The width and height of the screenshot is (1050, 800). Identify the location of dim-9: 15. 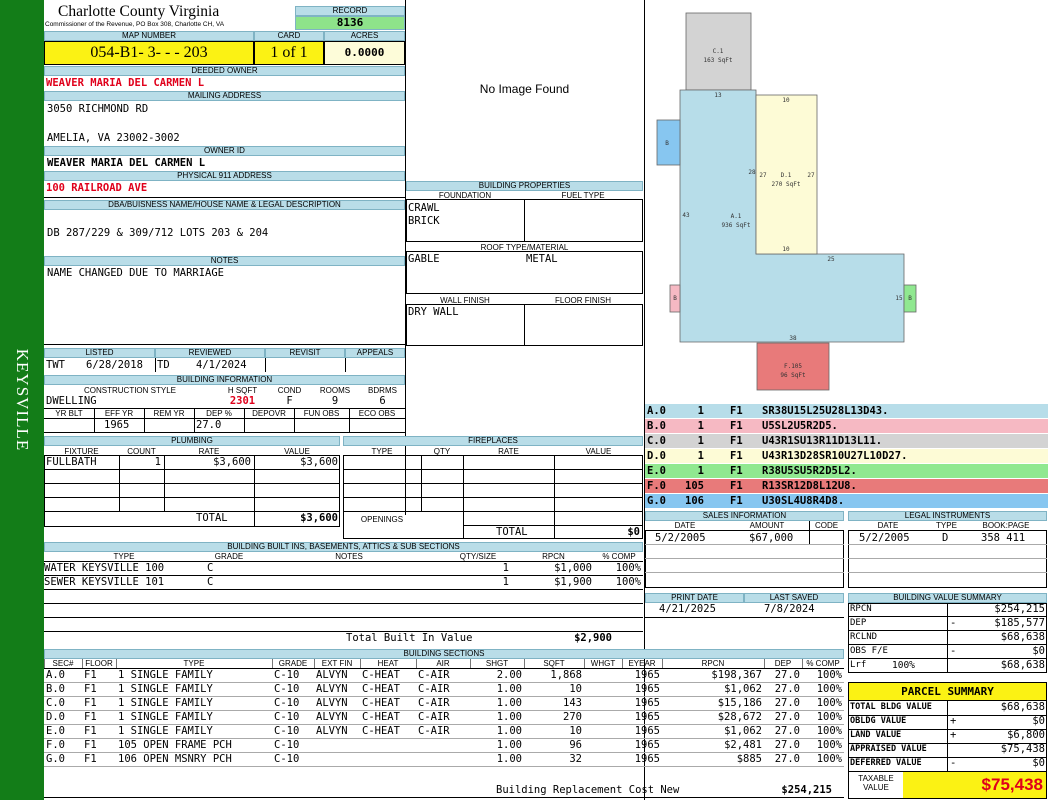
(899, 298).